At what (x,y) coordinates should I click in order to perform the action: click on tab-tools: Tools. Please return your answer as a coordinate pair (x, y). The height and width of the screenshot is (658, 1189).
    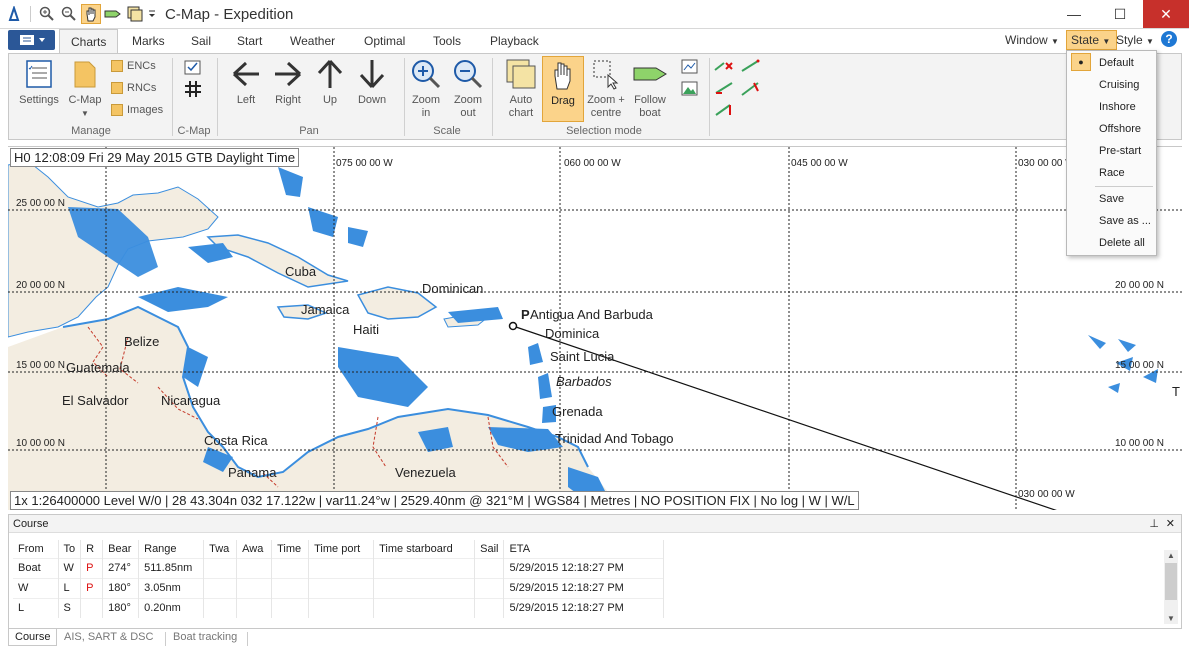
    Looking at the image, I should click on (447, 41).